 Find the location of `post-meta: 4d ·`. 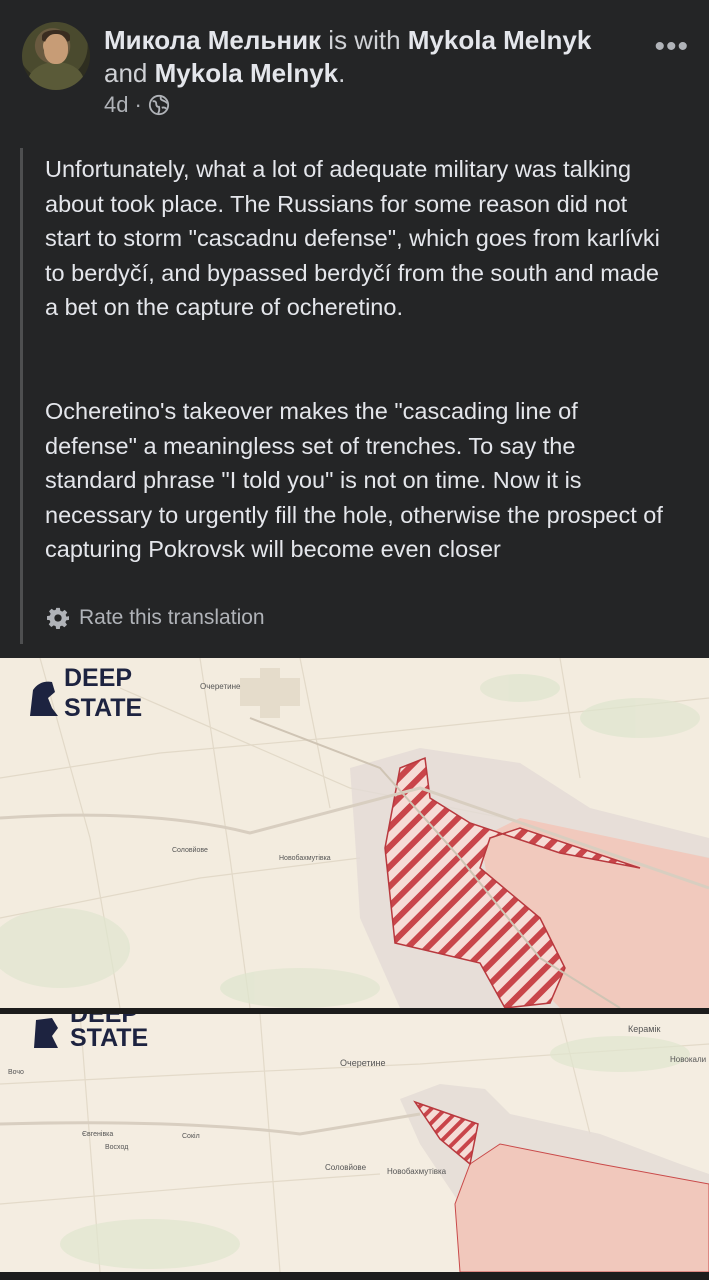

post-meta: 4d · is located at coordinates (137, 105).